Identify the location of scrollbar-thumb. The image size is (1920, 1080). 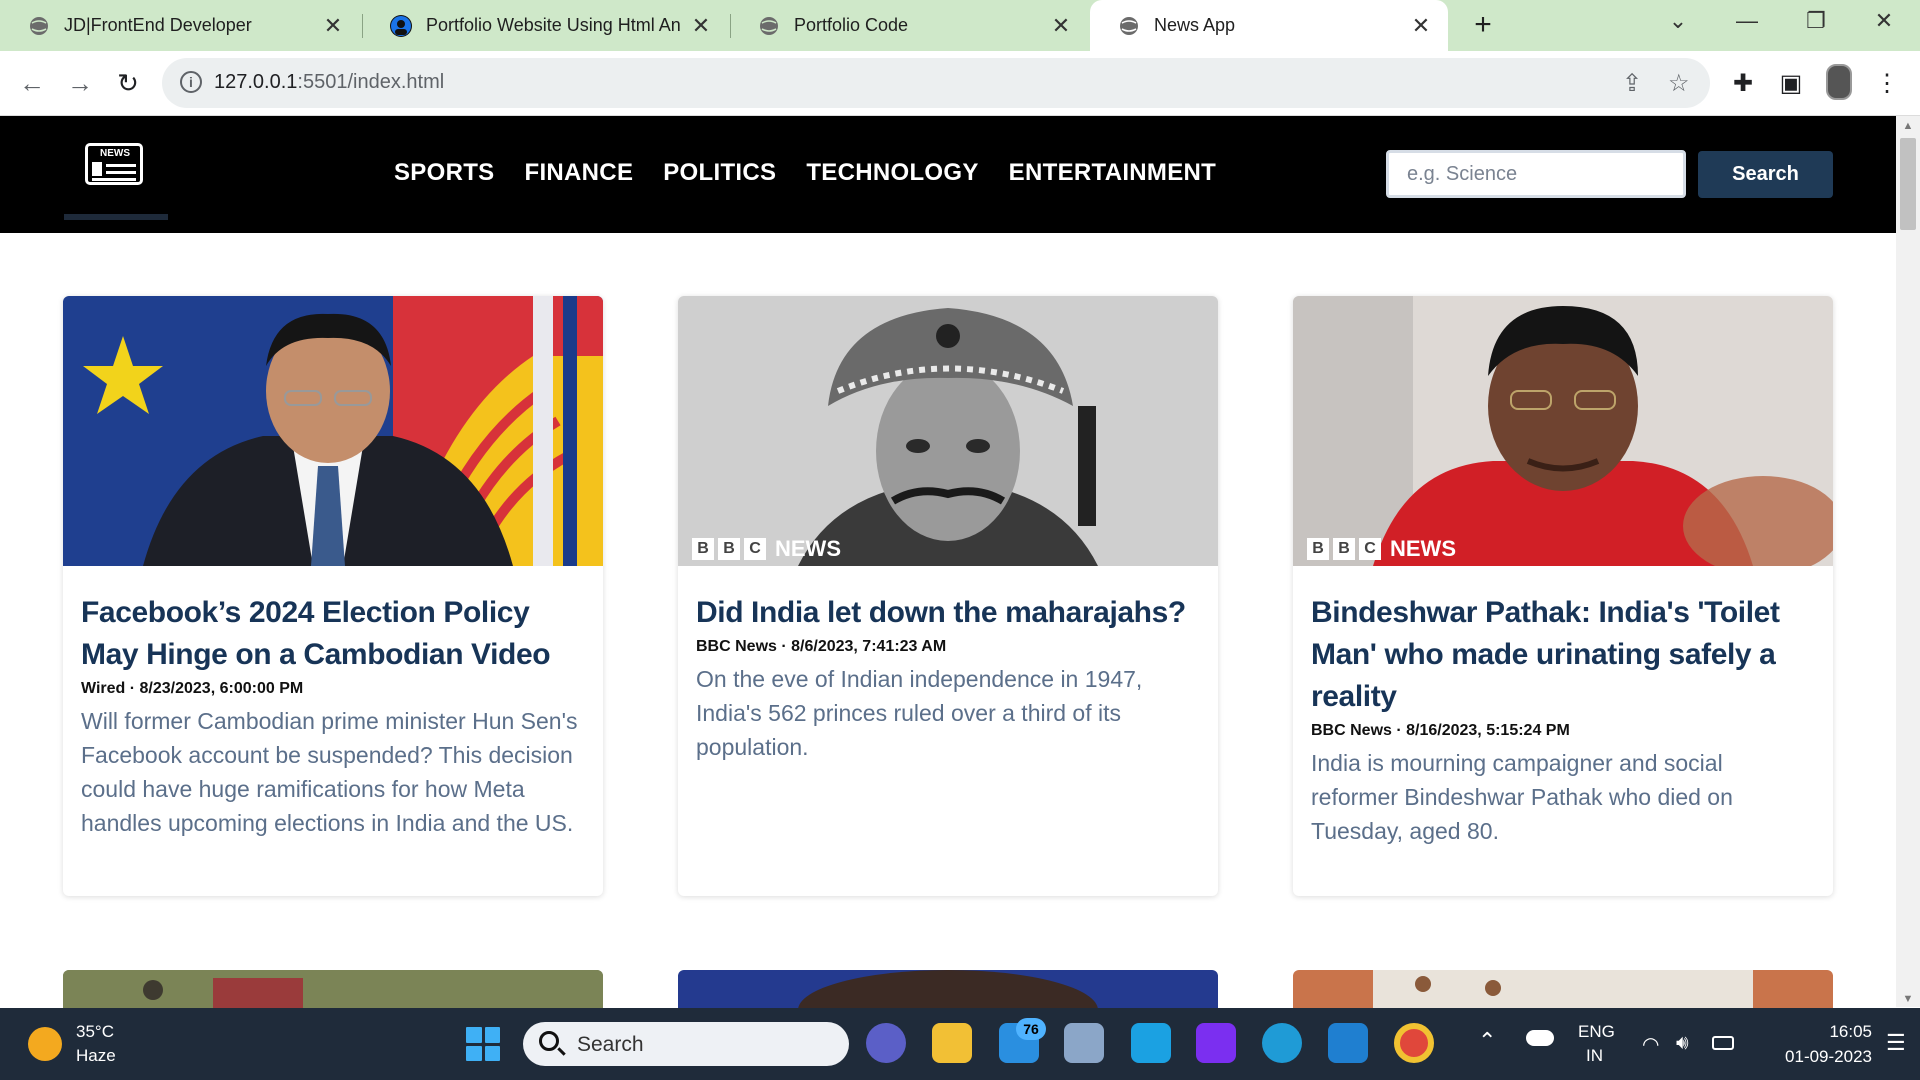
(1908, 184).